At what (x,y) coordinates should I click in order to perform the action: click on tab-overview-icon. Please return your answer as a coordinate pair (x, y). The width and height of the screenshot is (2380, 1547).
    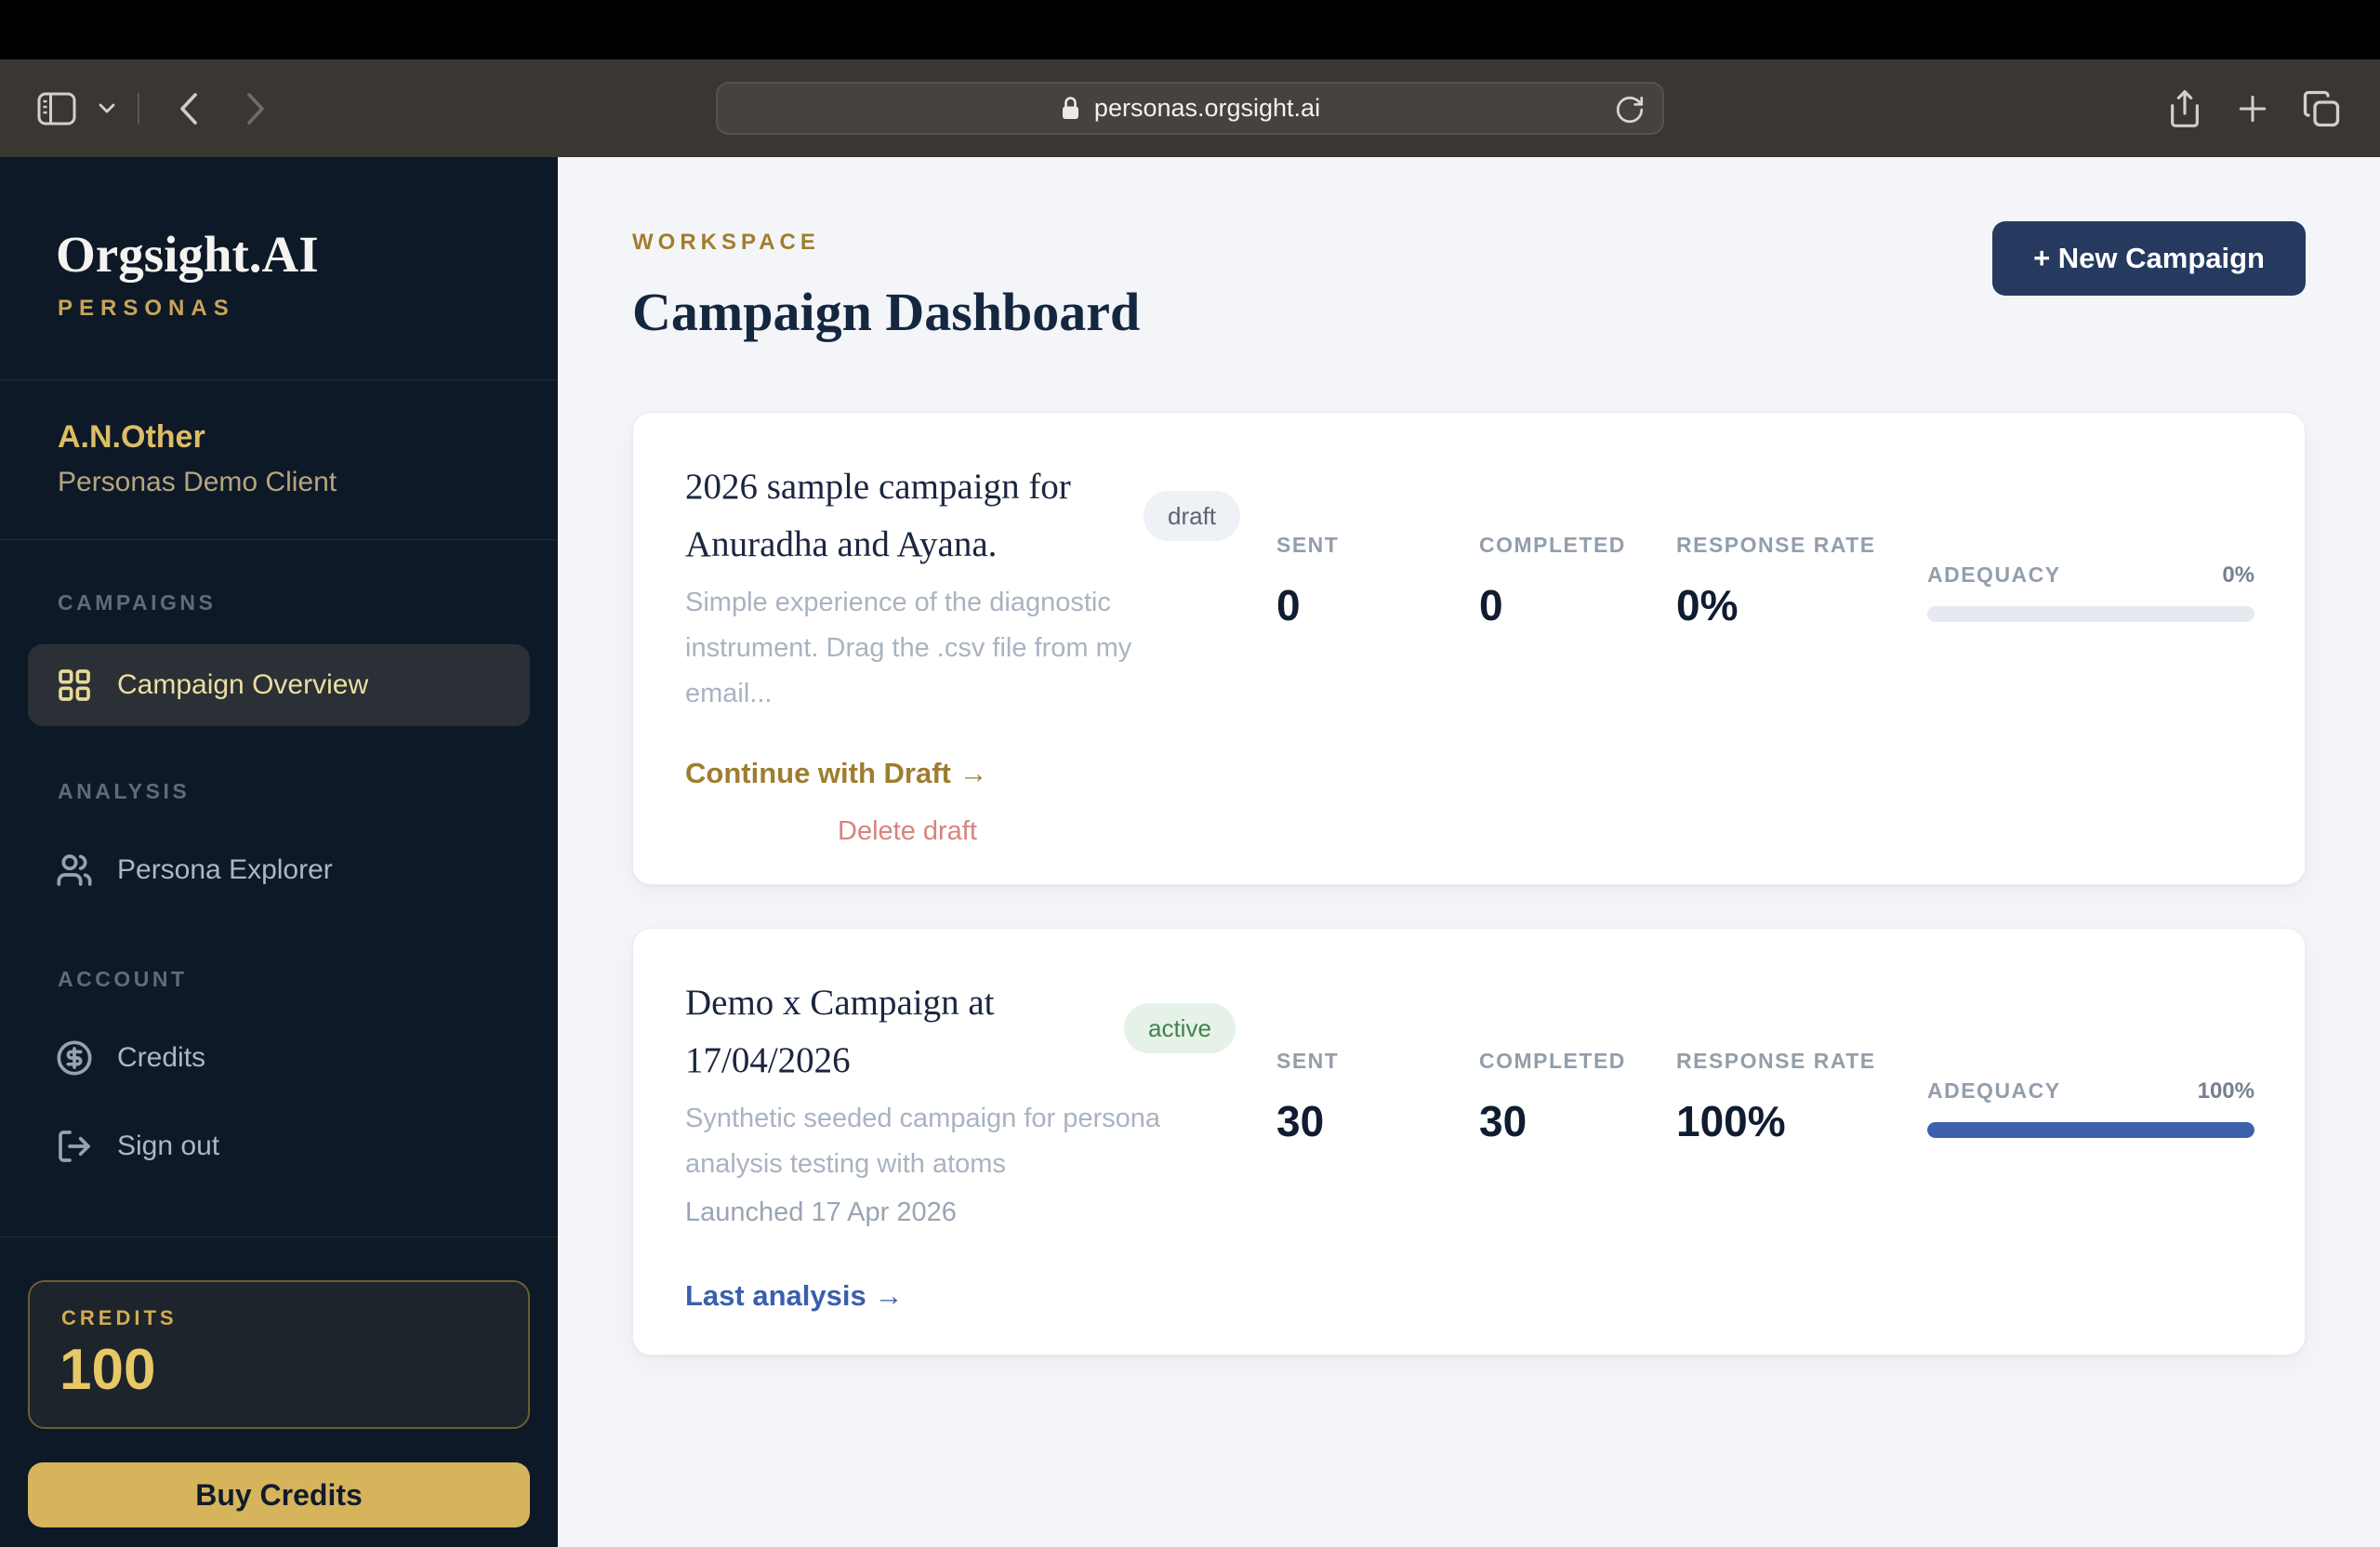
    Looking at the image, I should click on (2321, 108).